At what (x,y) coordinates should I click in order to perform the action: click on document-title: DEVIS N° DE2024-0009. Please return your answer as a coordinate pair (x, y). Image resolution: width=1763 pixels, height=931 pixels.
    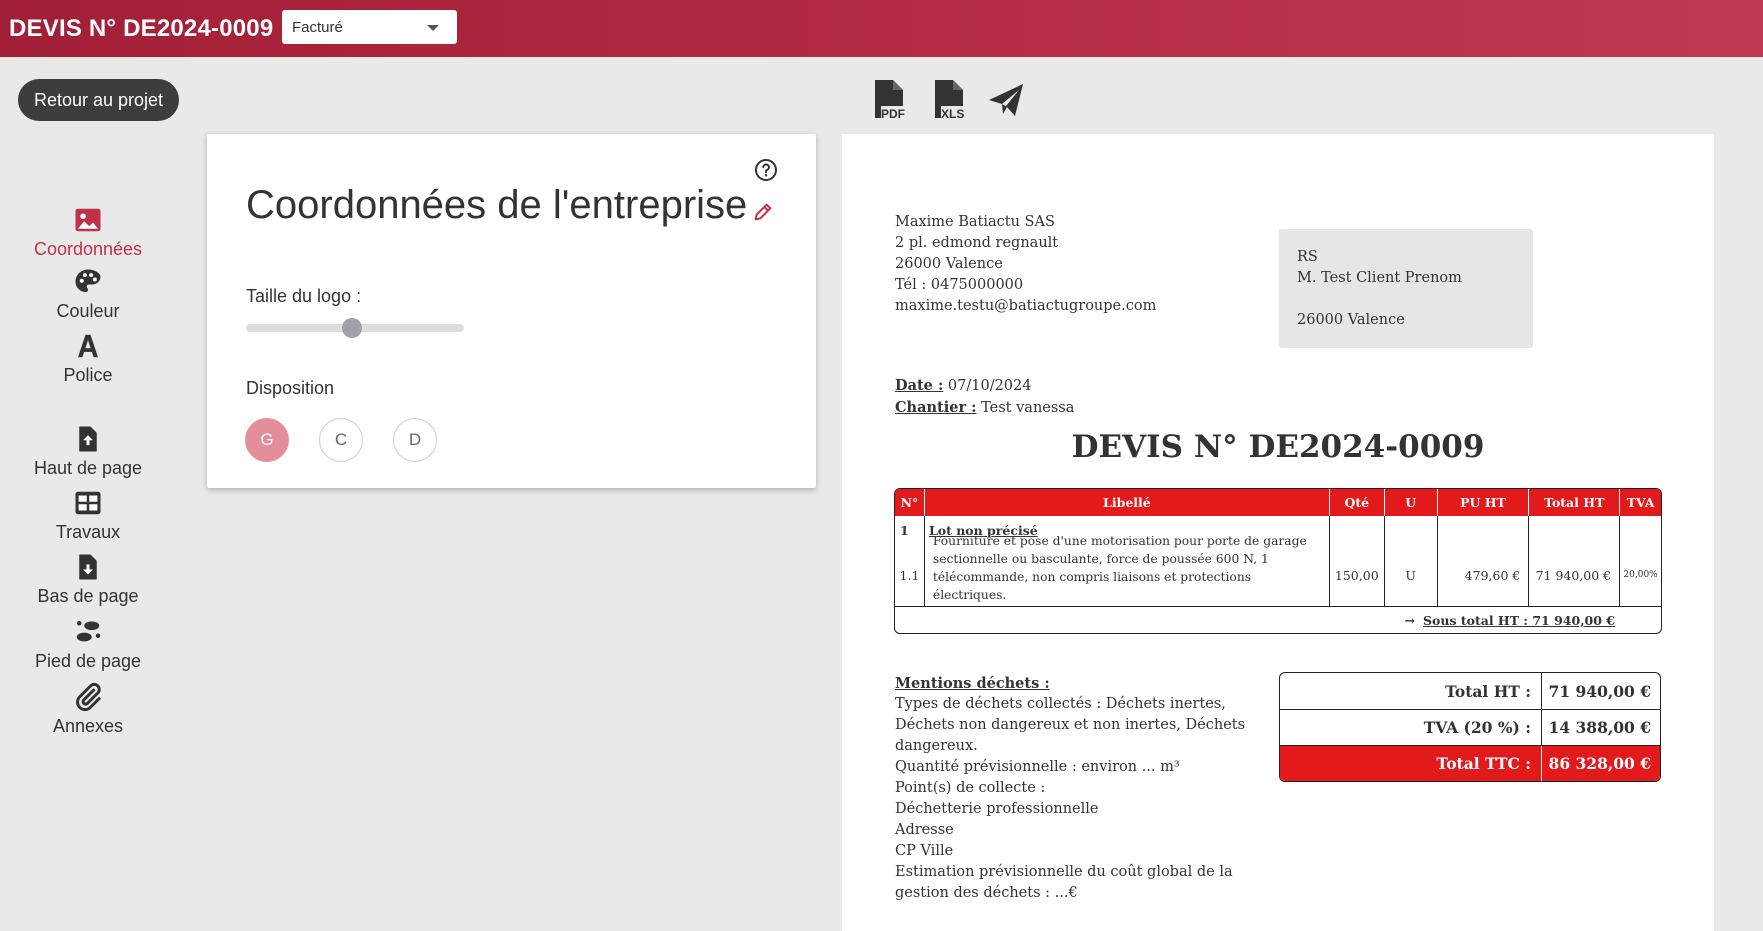
    Looking at the image, I should click on (1278, 447).